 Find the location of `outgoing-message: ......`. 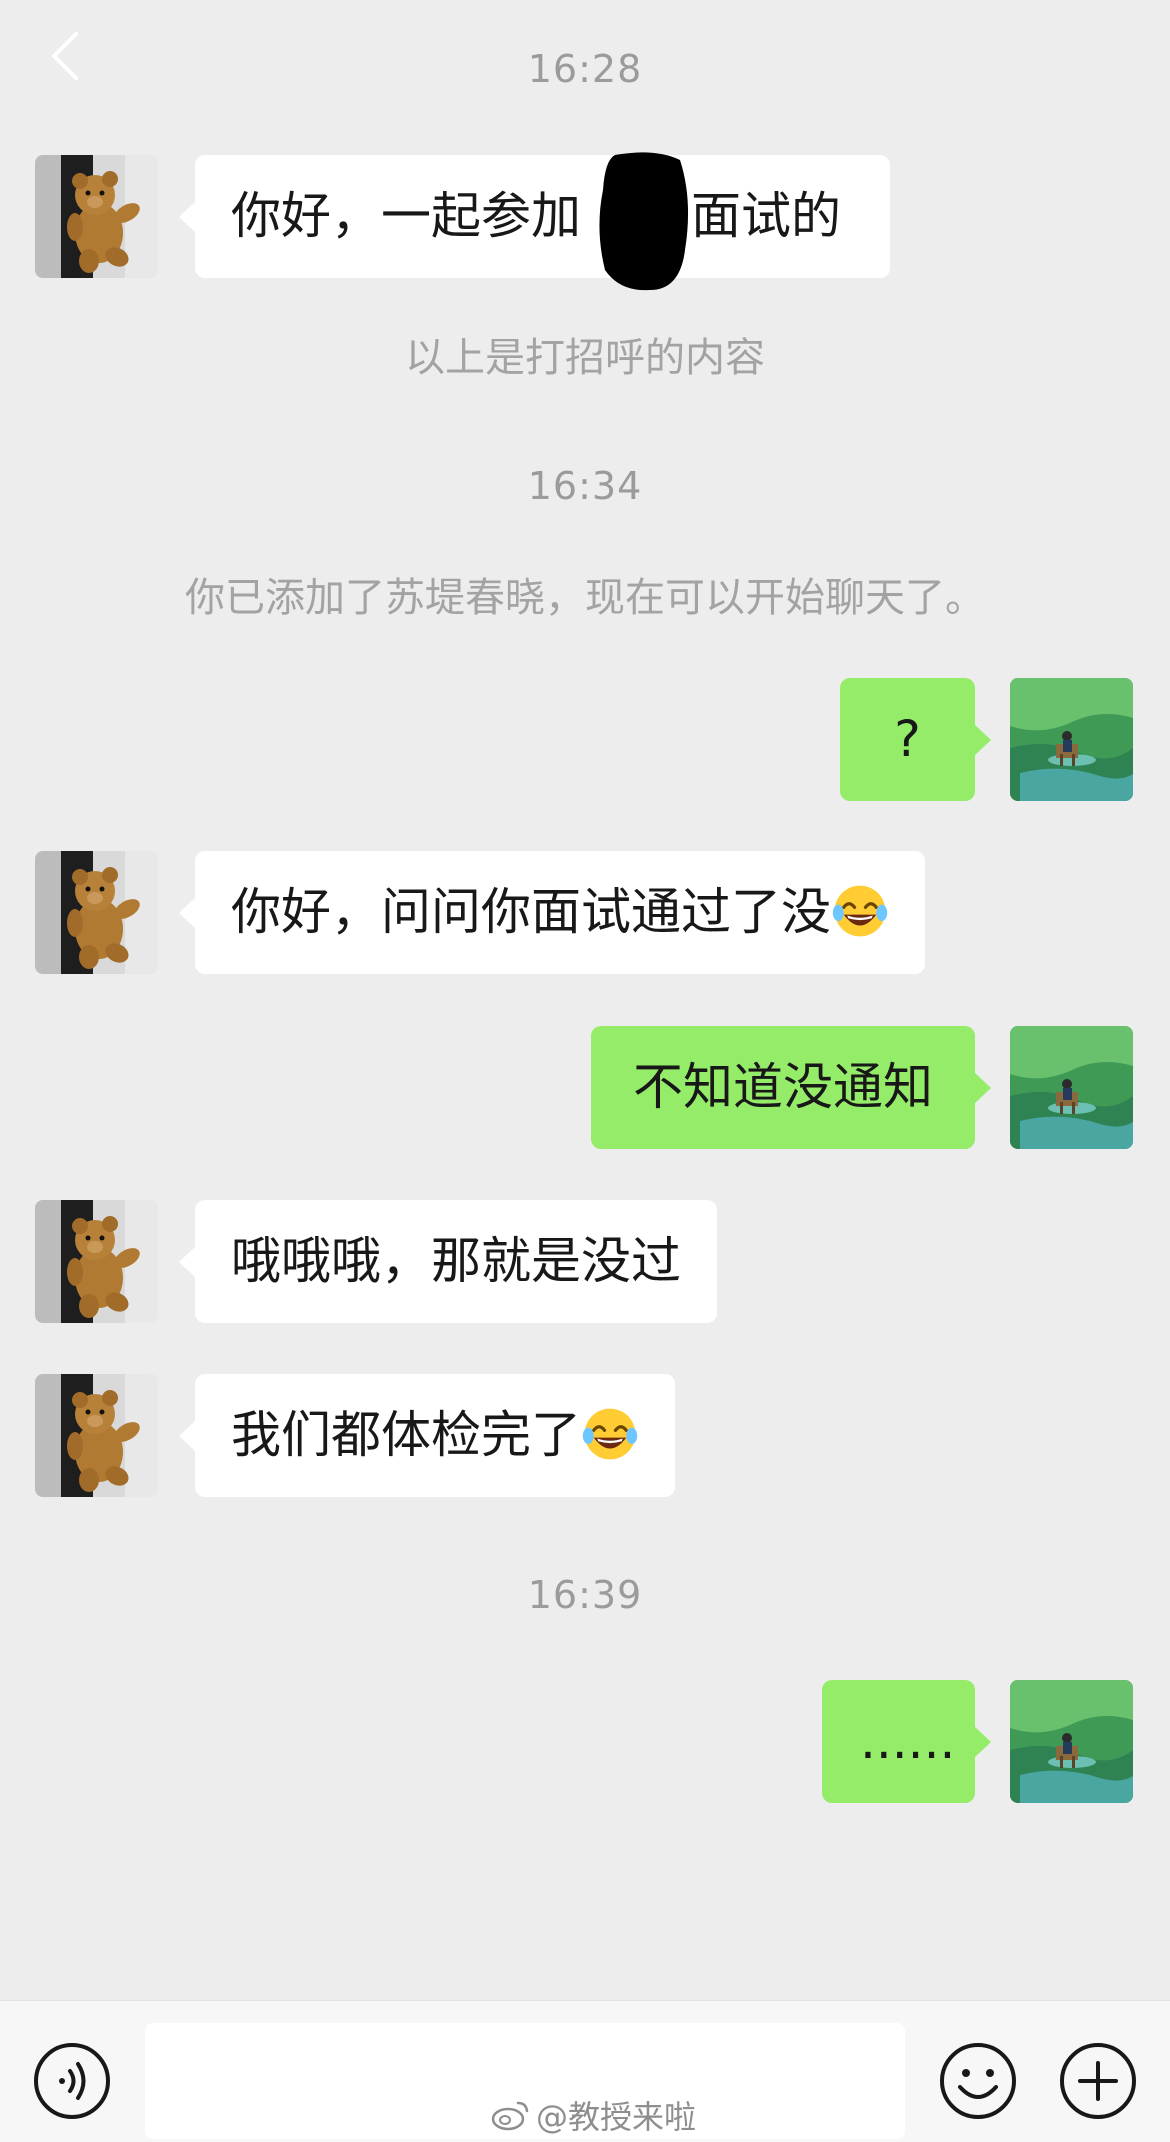

outgoing-message: ...... is located at coordinates (906, 1741).